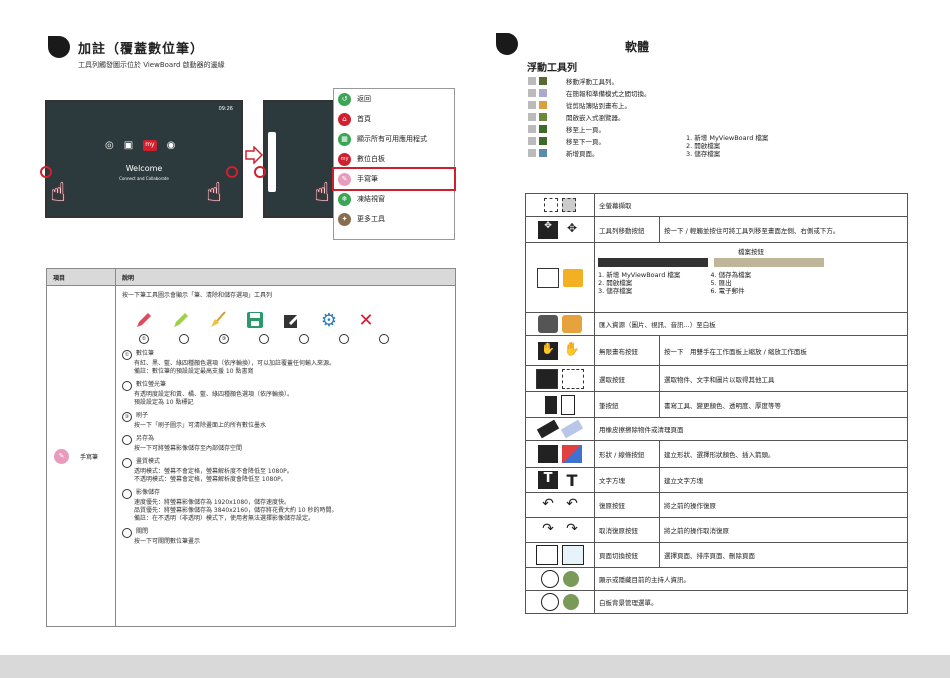 The width and height of the screenshot is (950, 678). I want to click on file-list-right: 4. 儲存為檔案 5. 匯出 6. 電子郵件, so click(730, 283).